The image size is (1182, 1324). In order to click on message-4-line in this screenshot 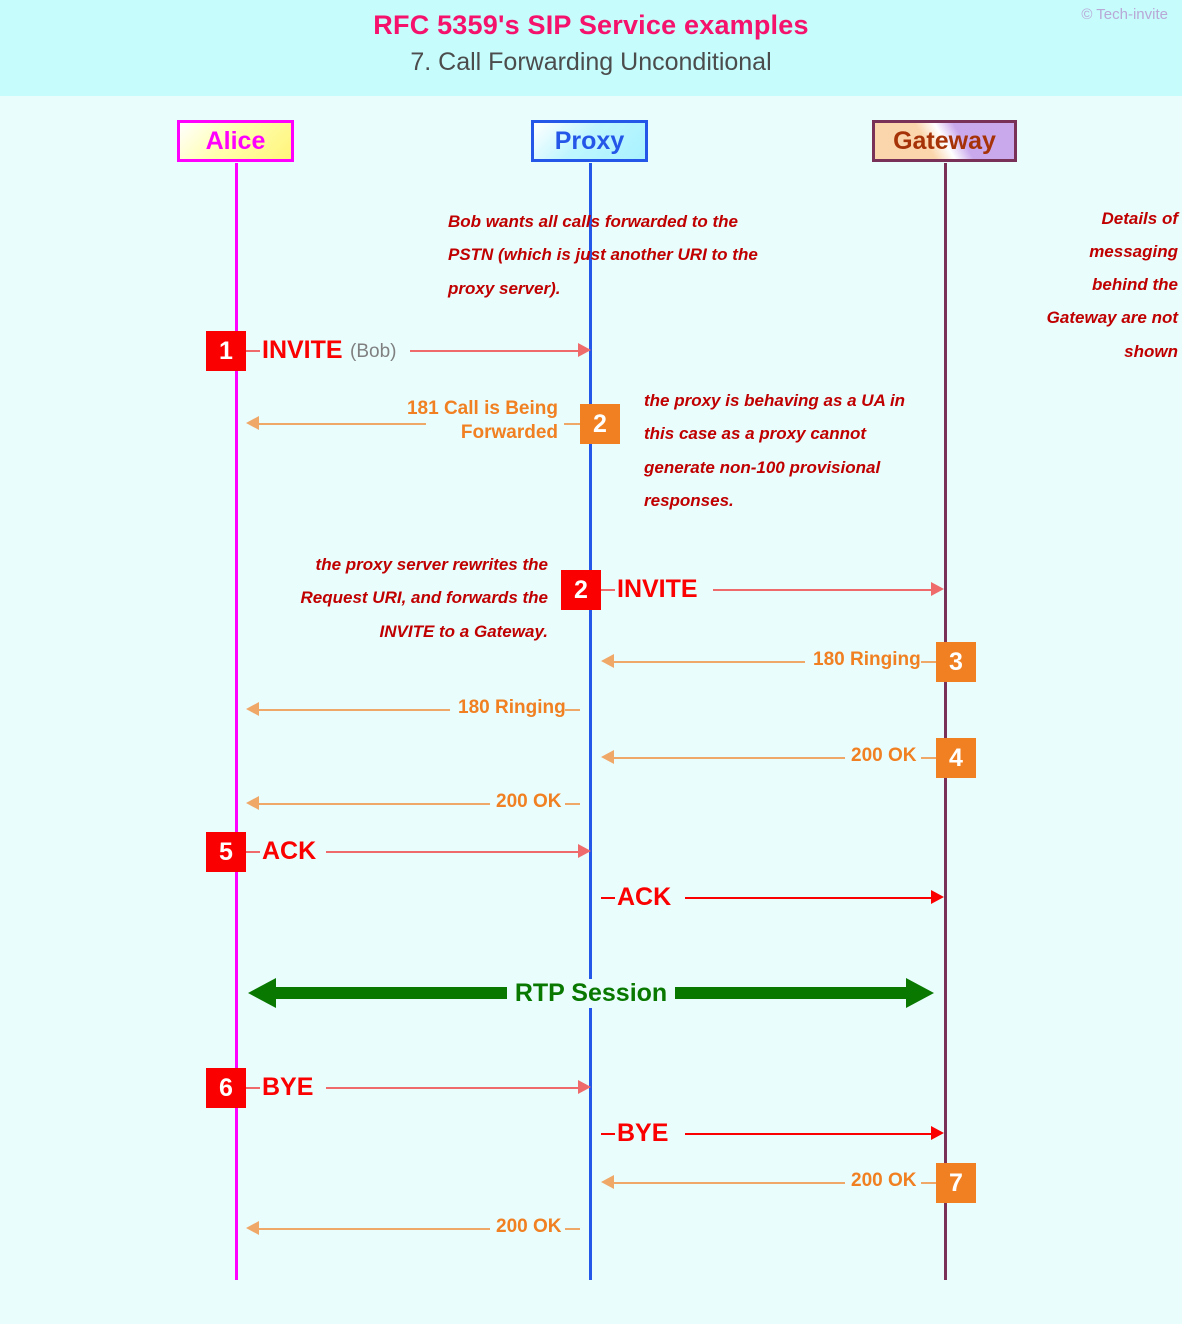, I will do `click(709, 662)`.